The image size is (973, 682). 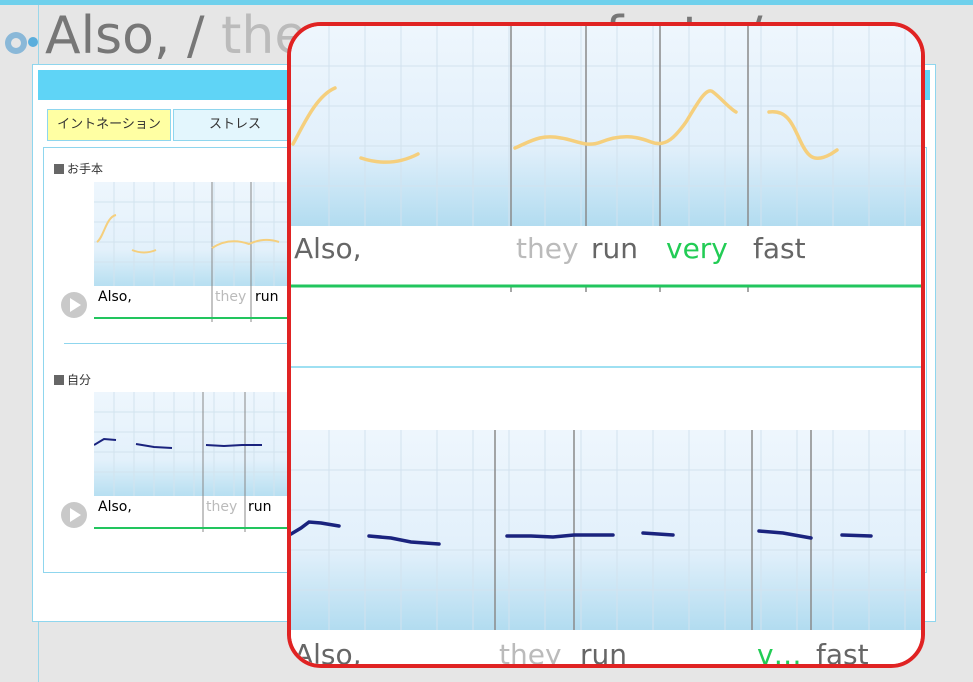 I want to click on model-mini-word-they: they, so click(x=231, y=297).